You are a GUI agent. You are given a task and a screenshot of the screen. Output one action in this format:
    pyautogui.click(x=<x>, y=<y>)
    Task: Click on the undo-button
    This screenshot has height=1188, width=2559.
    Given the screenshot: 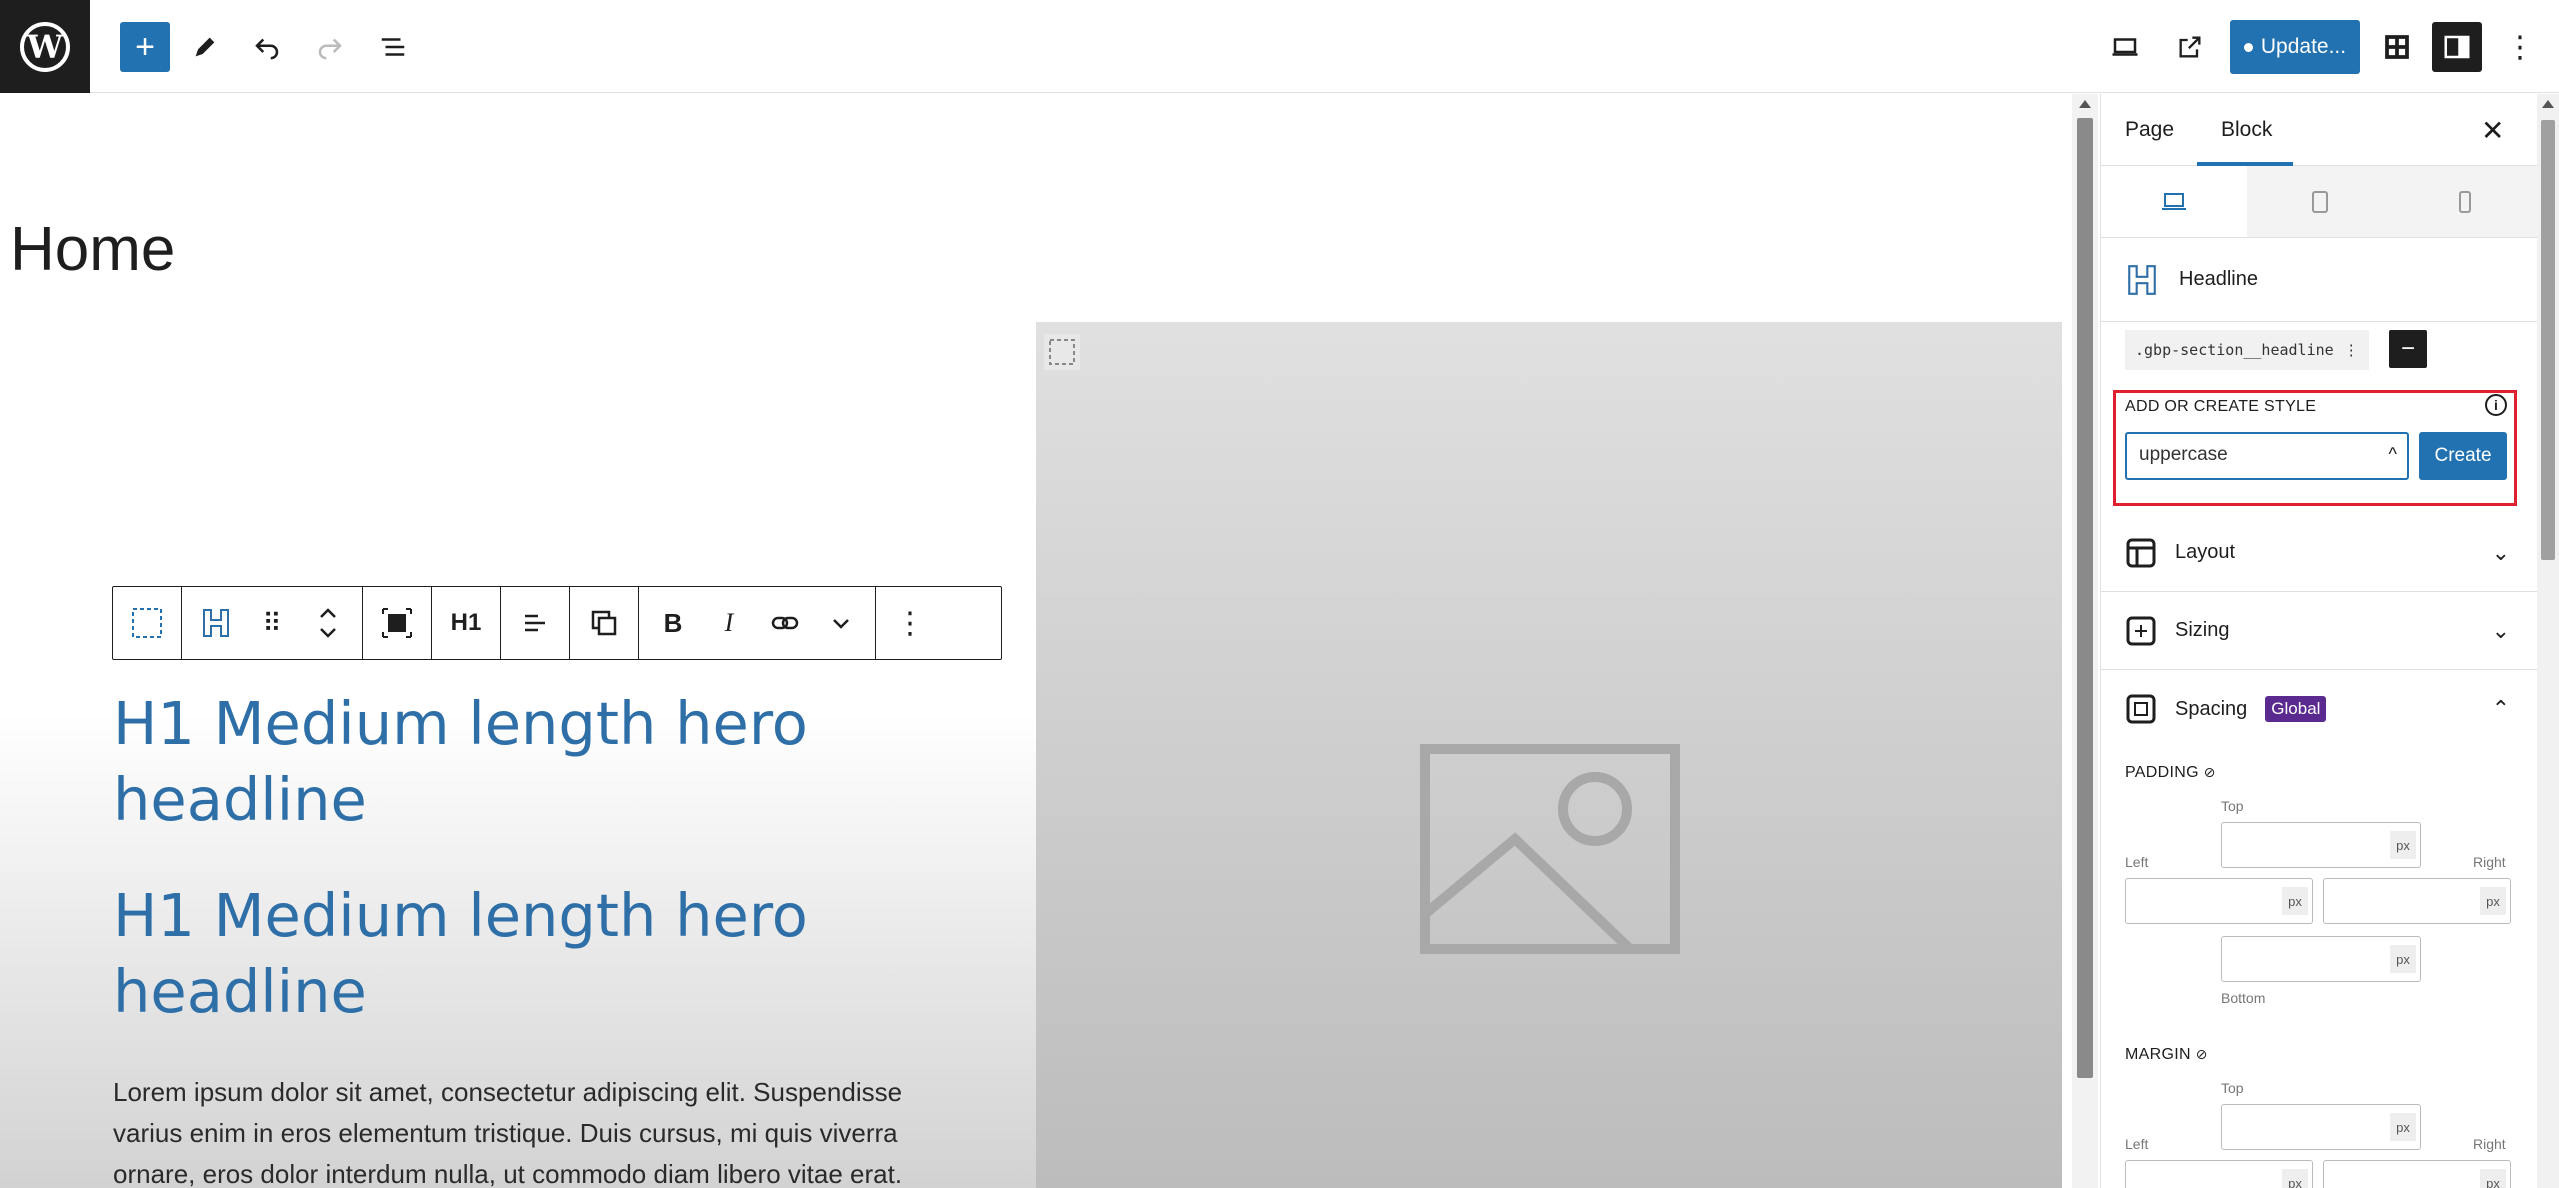 What is the action you would take?
    pyautogui.click(x=267, y=47)
    